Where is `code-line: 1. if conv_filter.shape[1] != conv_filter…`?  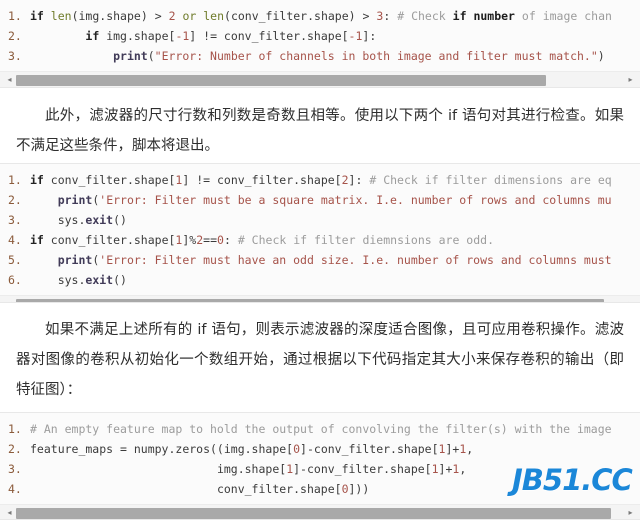
code-line: 1. if conv_filter.shape[1] != conv_filter… is located at coordinates (320, 180).